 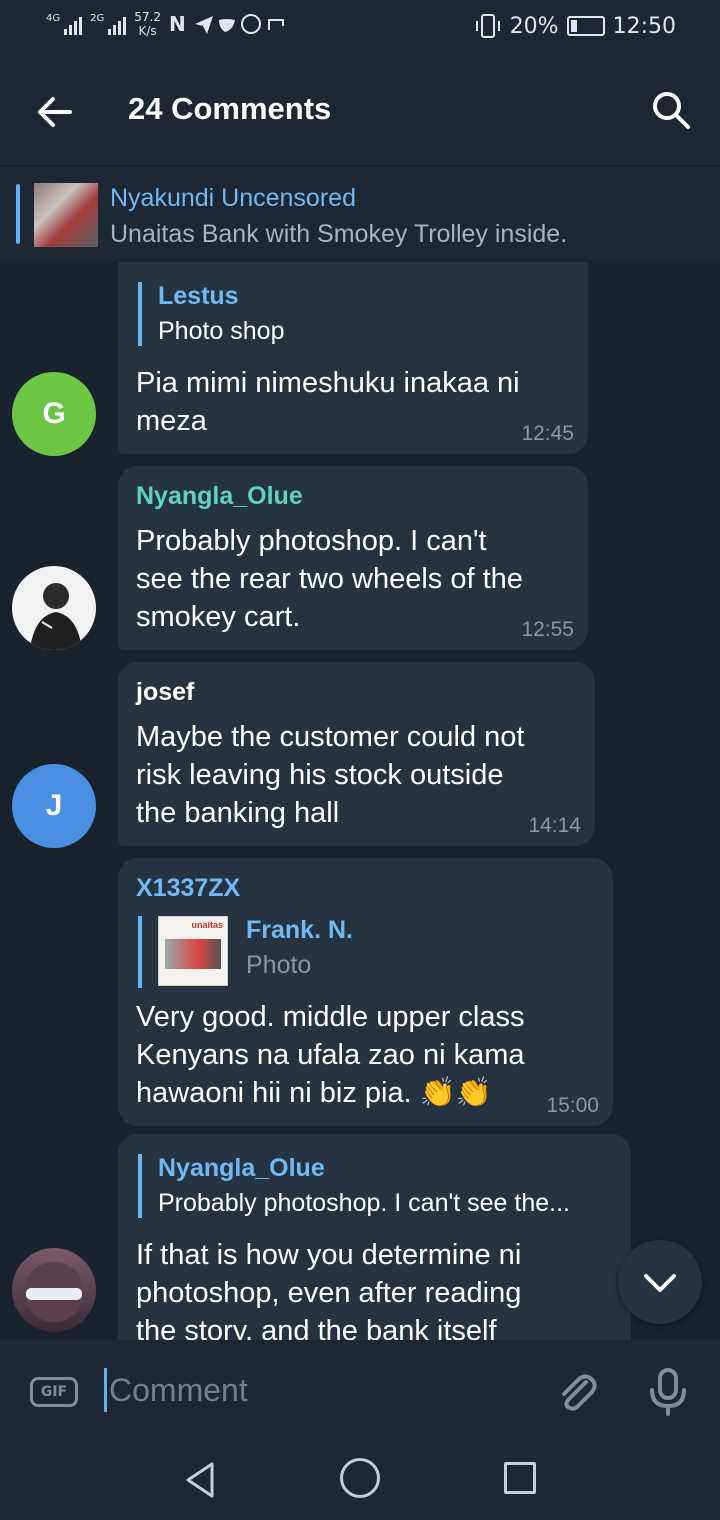 I want to click on pinned-thumbnail, so click(x=66, y=215).